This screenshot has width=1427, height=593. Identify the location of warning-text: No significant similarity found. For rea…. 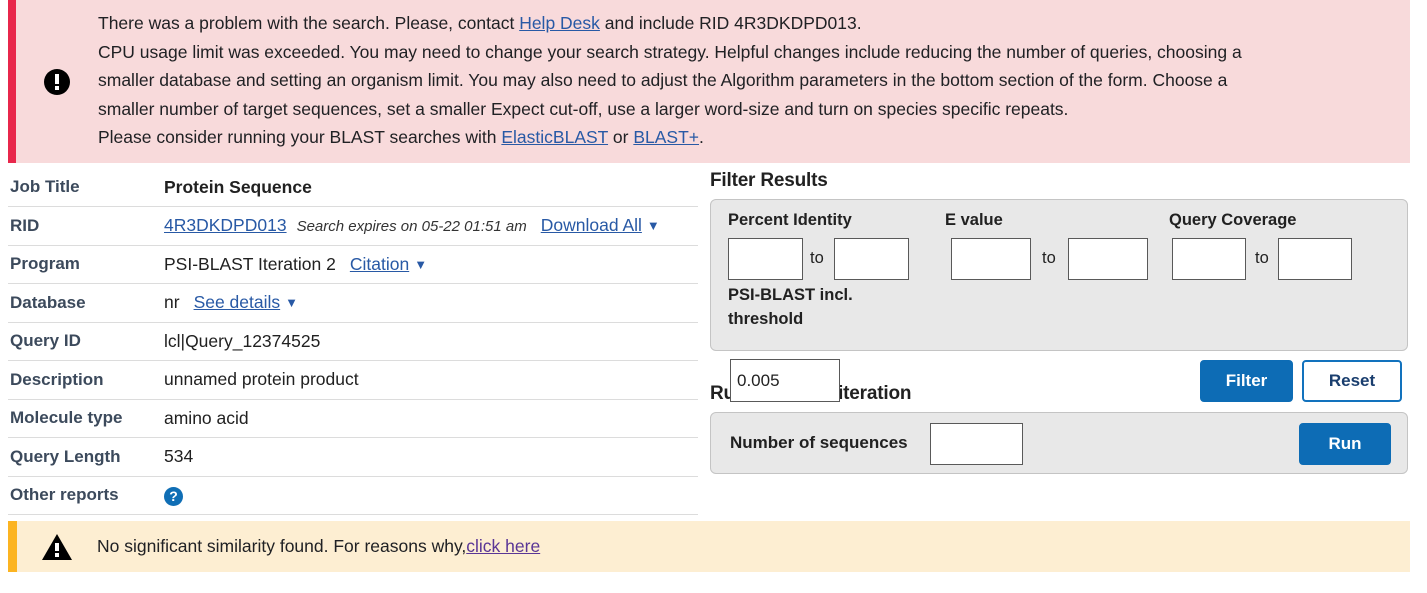
(282, 546).